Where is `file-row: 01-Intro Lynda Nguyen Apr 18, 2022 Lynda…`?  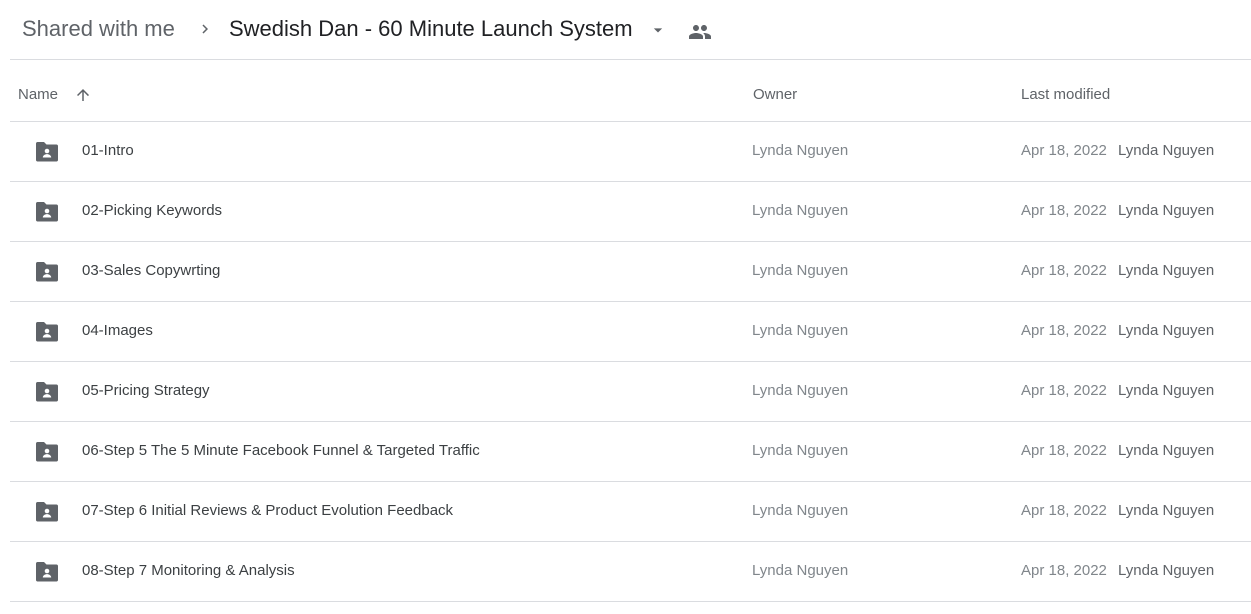
file-row: 01-Intro Lynda Nguyen Apr 18, 2022 Lynda… is located at coordinates (630, 152).